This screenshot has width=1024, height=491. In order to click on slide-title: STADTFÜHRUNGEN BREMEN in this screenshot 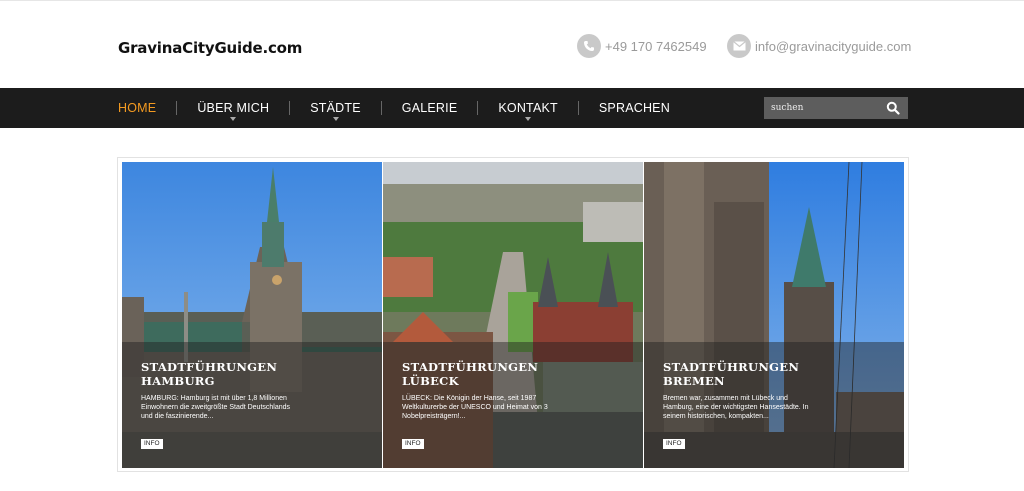, I will do `click(763, 374)`.